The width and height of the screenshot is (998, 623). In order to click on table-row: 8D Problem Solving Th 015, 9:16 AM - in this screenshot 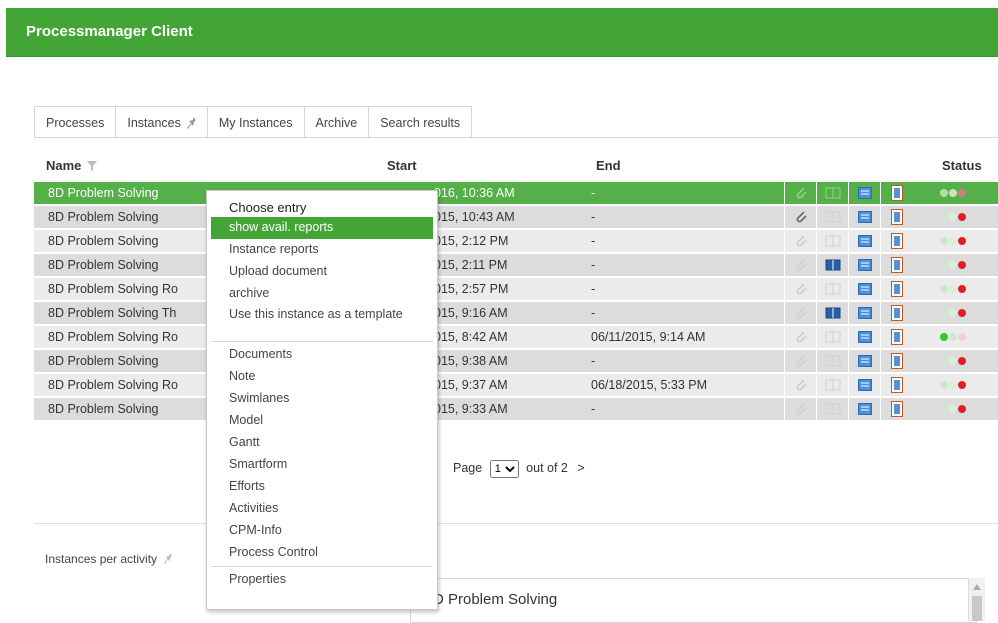, I will do `click(516, 313)`.